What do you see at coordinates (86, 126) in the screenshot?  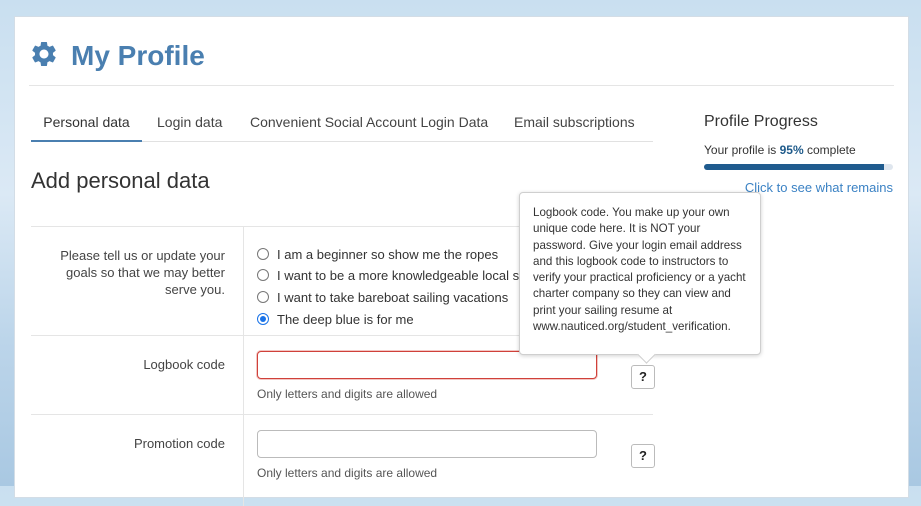 I see `tab-personal-data: Personal data` at bounding box center [86, 126].